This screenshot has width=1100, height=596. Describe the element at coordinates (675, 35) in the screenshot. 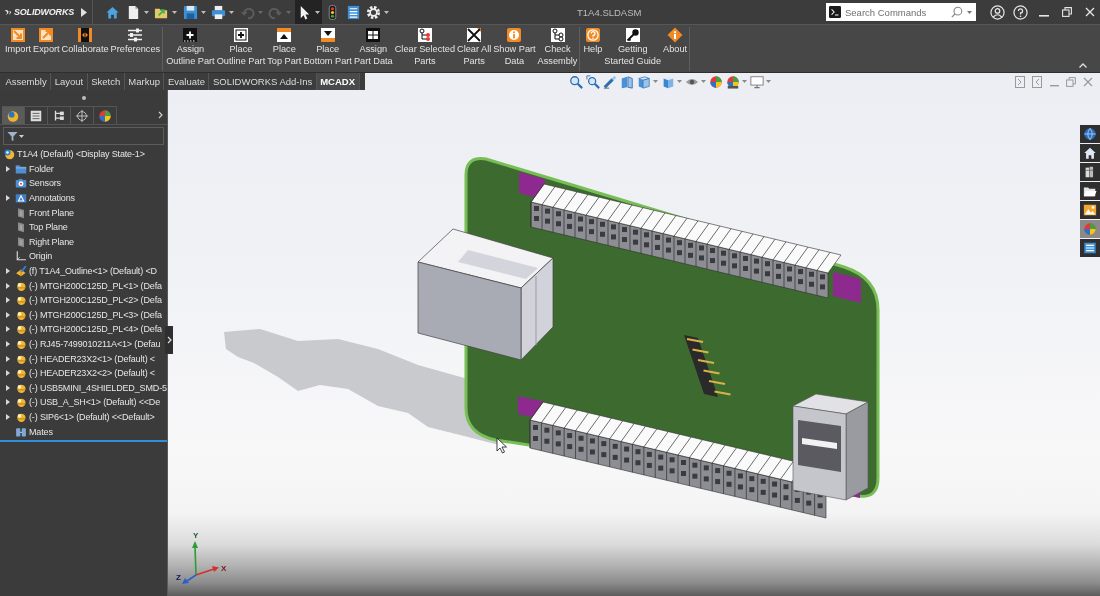

I see `info-icon` at that location.